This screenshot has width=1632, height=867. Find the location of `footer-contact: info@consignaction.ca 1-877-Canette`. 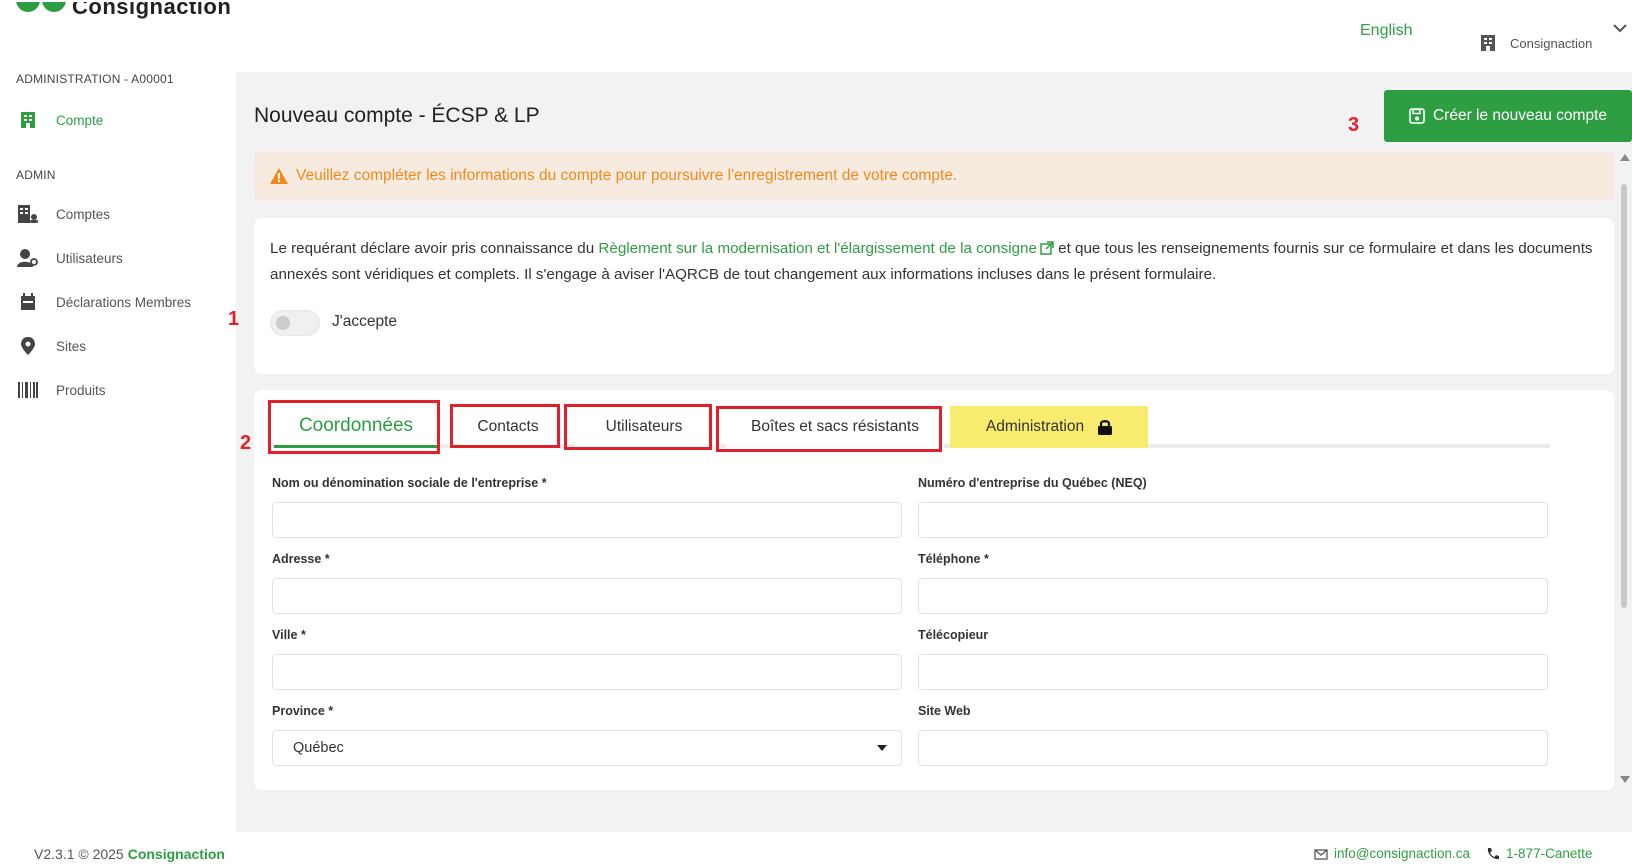

footer-contact: info@consignaction.ca 1-877-Canette is located at coordinates (1453, 853).